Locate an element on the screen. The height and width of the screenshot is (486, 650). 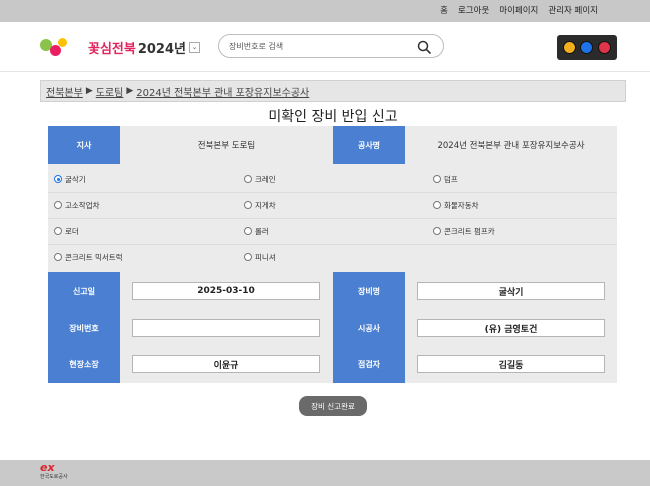
submit-report-button: 장비 신고완료 is located at coordinates (333, 406).